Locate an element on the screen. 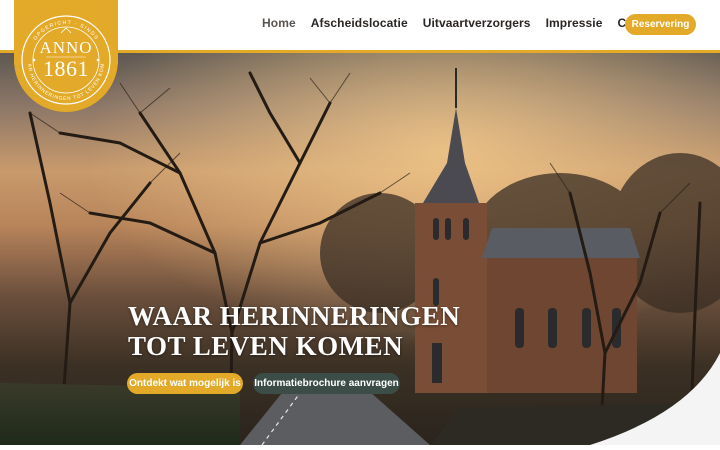 The height and width of the screenshot is (450, 720). nav-home: Home is located at coordinates (279, 23).